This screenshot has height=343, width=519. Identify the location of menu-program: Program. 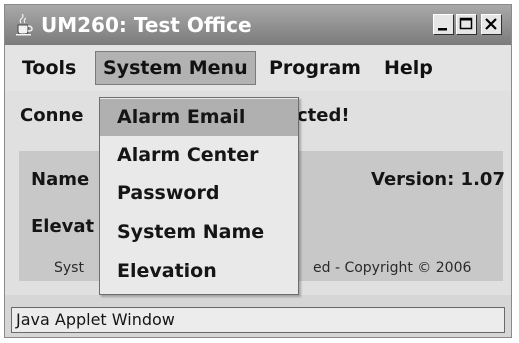
(315, 68).